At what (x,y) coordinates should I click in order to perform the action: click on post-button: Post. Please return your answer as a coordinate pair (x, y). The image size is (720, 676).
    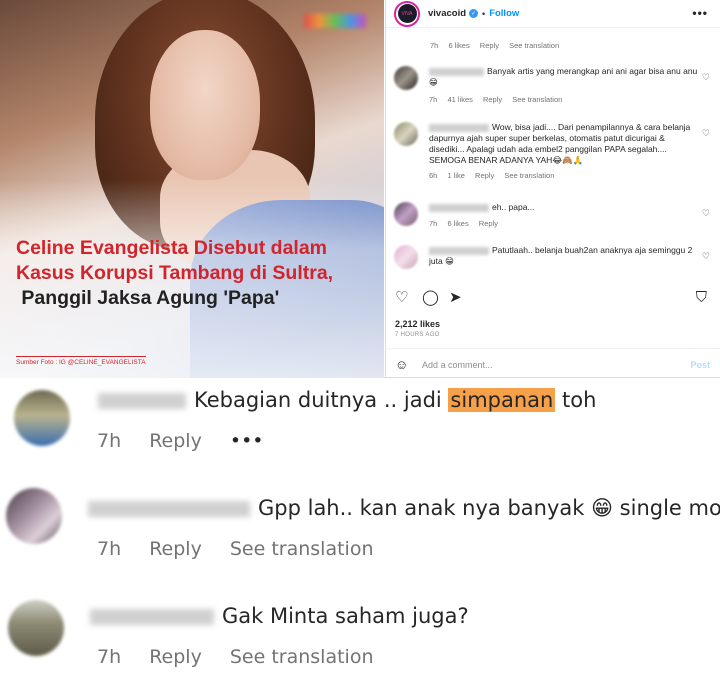
    Looking at the image, I should click on (700, 365).